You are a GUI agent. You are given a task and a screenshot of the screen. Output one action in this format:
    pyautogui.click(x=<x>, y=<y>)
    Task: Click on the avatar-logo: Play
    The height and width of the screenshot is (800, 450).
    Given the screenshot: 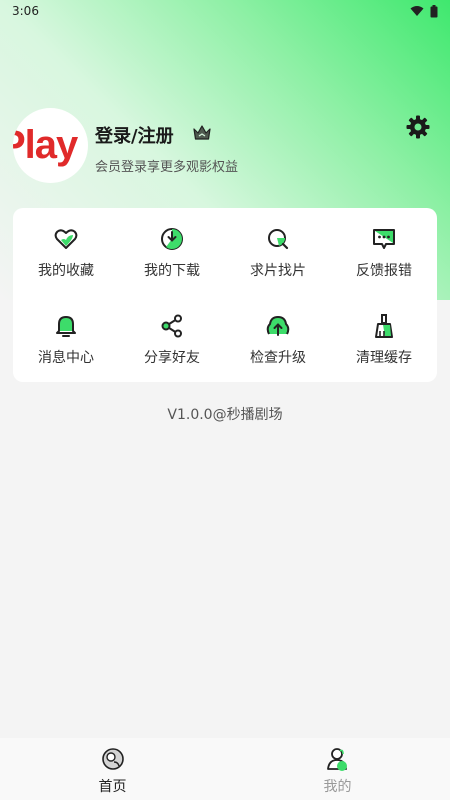 What is the action you would take?
    pyautogui.click(x=45, y=145)
    